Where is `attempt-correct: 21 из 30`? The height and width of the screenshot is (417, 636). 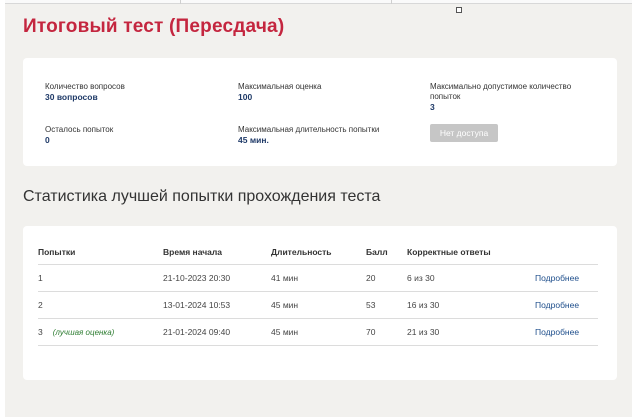 attempt-correct: 21 из 30 is located at coordinates (471, 332).